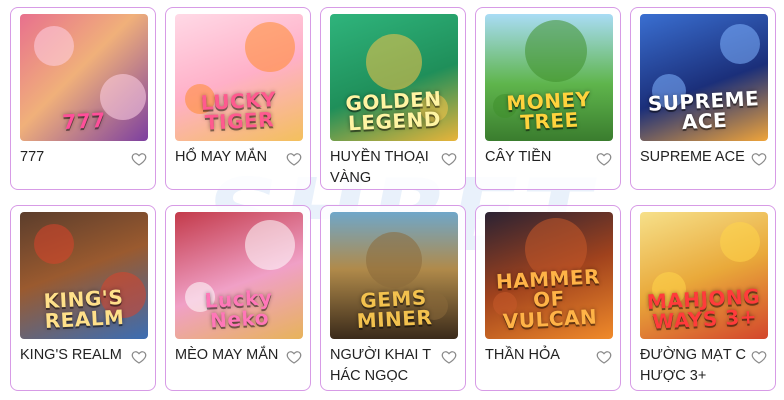  I want to click on game-logo-text: SUPREME ACE, so click(703, 110).